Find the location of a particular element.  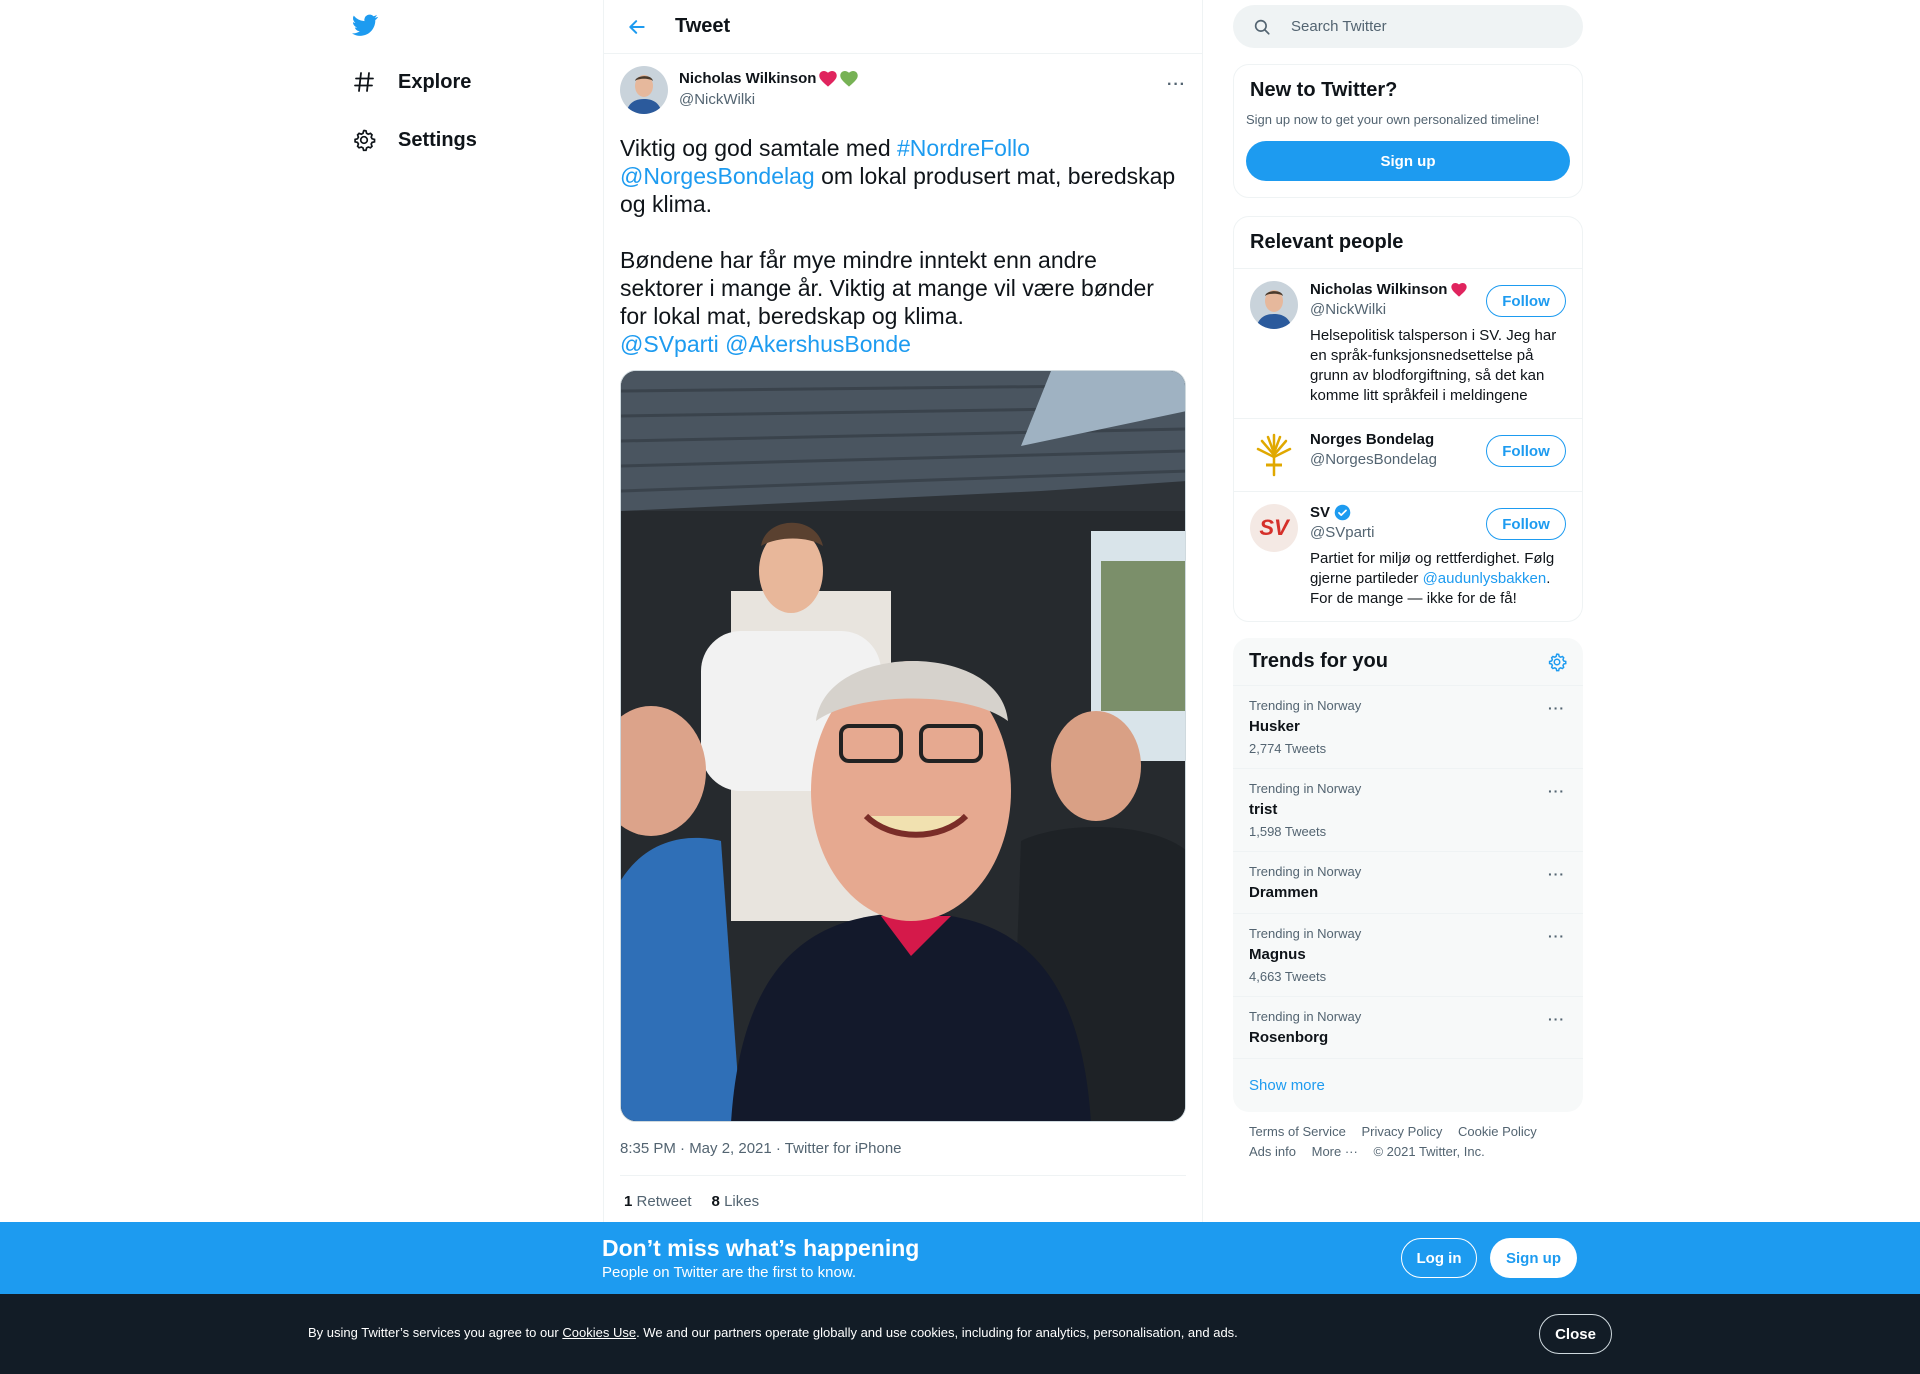

cookie-policy-link: Cookie Policy is located at coordinates (1497, 1131).